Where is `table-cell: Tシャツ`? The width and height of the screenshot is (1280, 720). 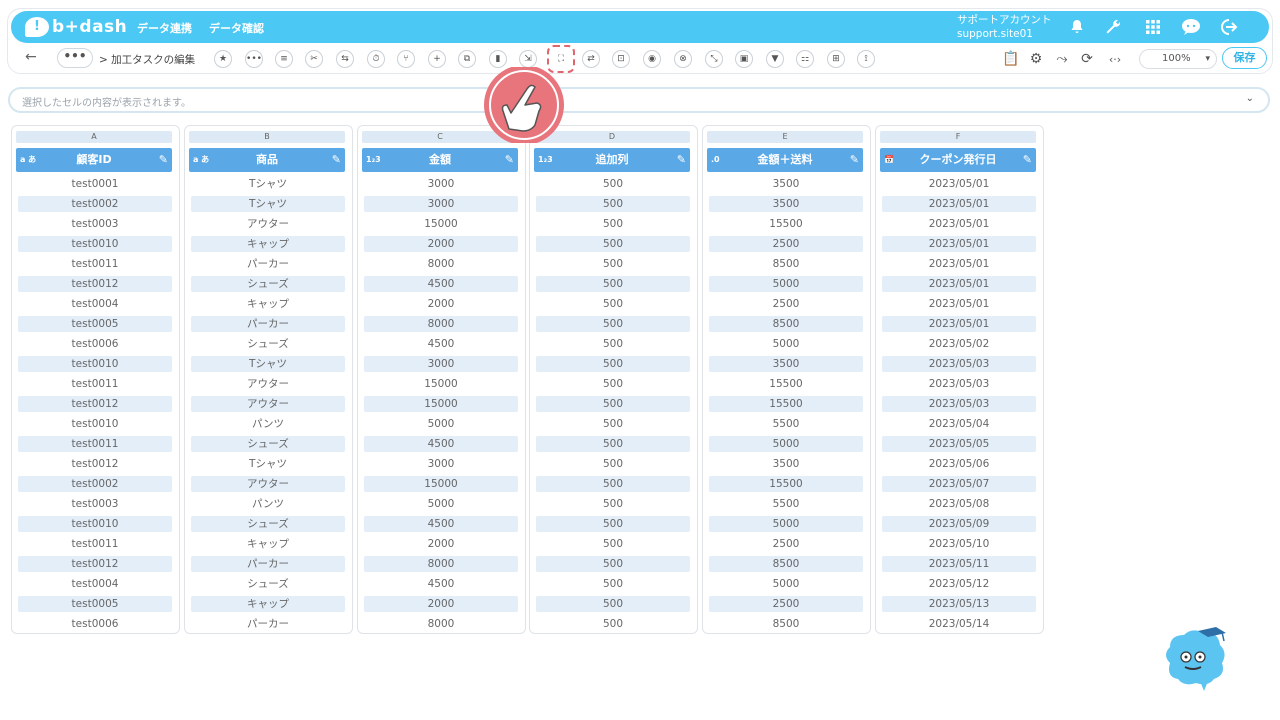 table-cell: Tシャツ is located at coordinates (268, 204).